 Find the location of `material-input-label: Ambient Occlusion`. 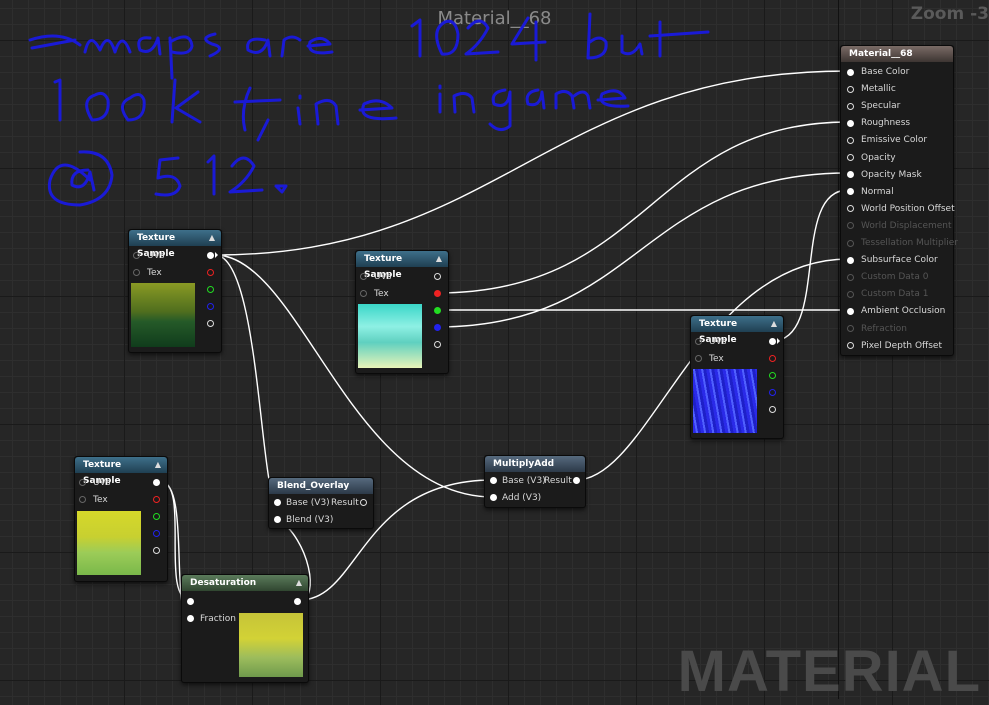

material-input-label: Ambient Occlusion is located at coordinates (903, 311).